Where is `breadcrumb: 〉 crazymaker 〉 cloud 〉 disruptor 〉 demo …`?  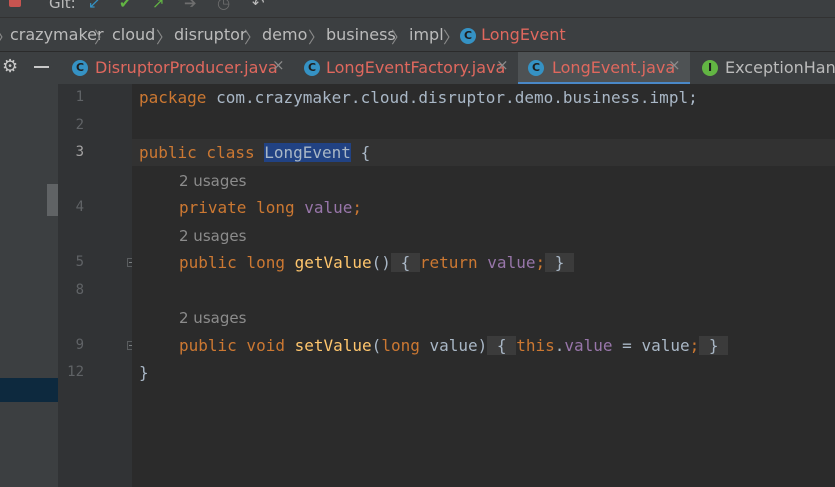
breadcrumb: 〉 crazymaker 〉 cloud 〉 disruptor 〉 demo … is located at coordinates (417, 34).